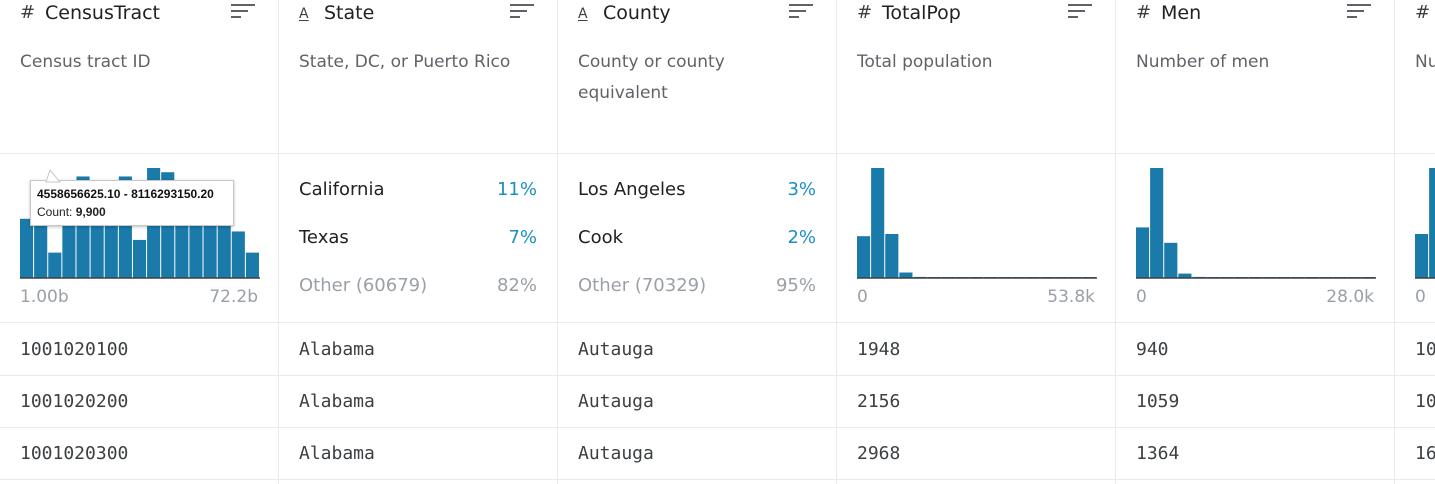 This screenshot has height=484, width=1435. What do you see at coordinates (85, 62) in the screenshot?
I see `column-description: Census tract ID` at bounding box center [85, 62].